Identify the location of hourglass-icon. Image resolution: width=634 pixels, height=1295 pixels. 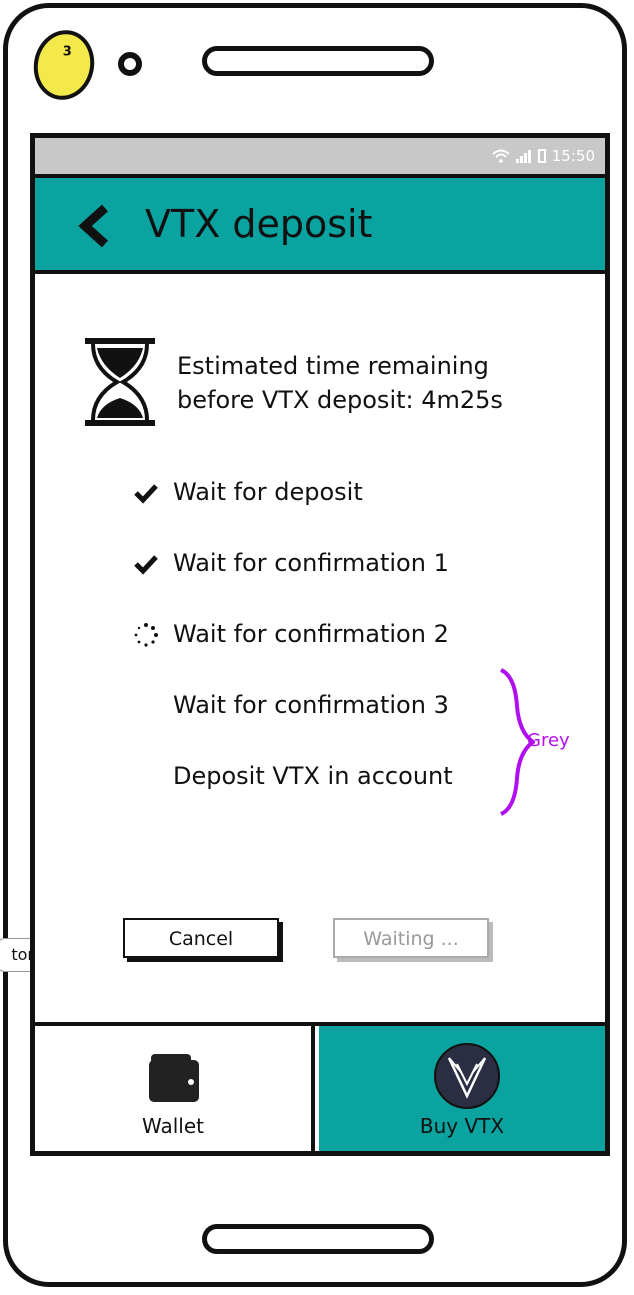
(120, 382).